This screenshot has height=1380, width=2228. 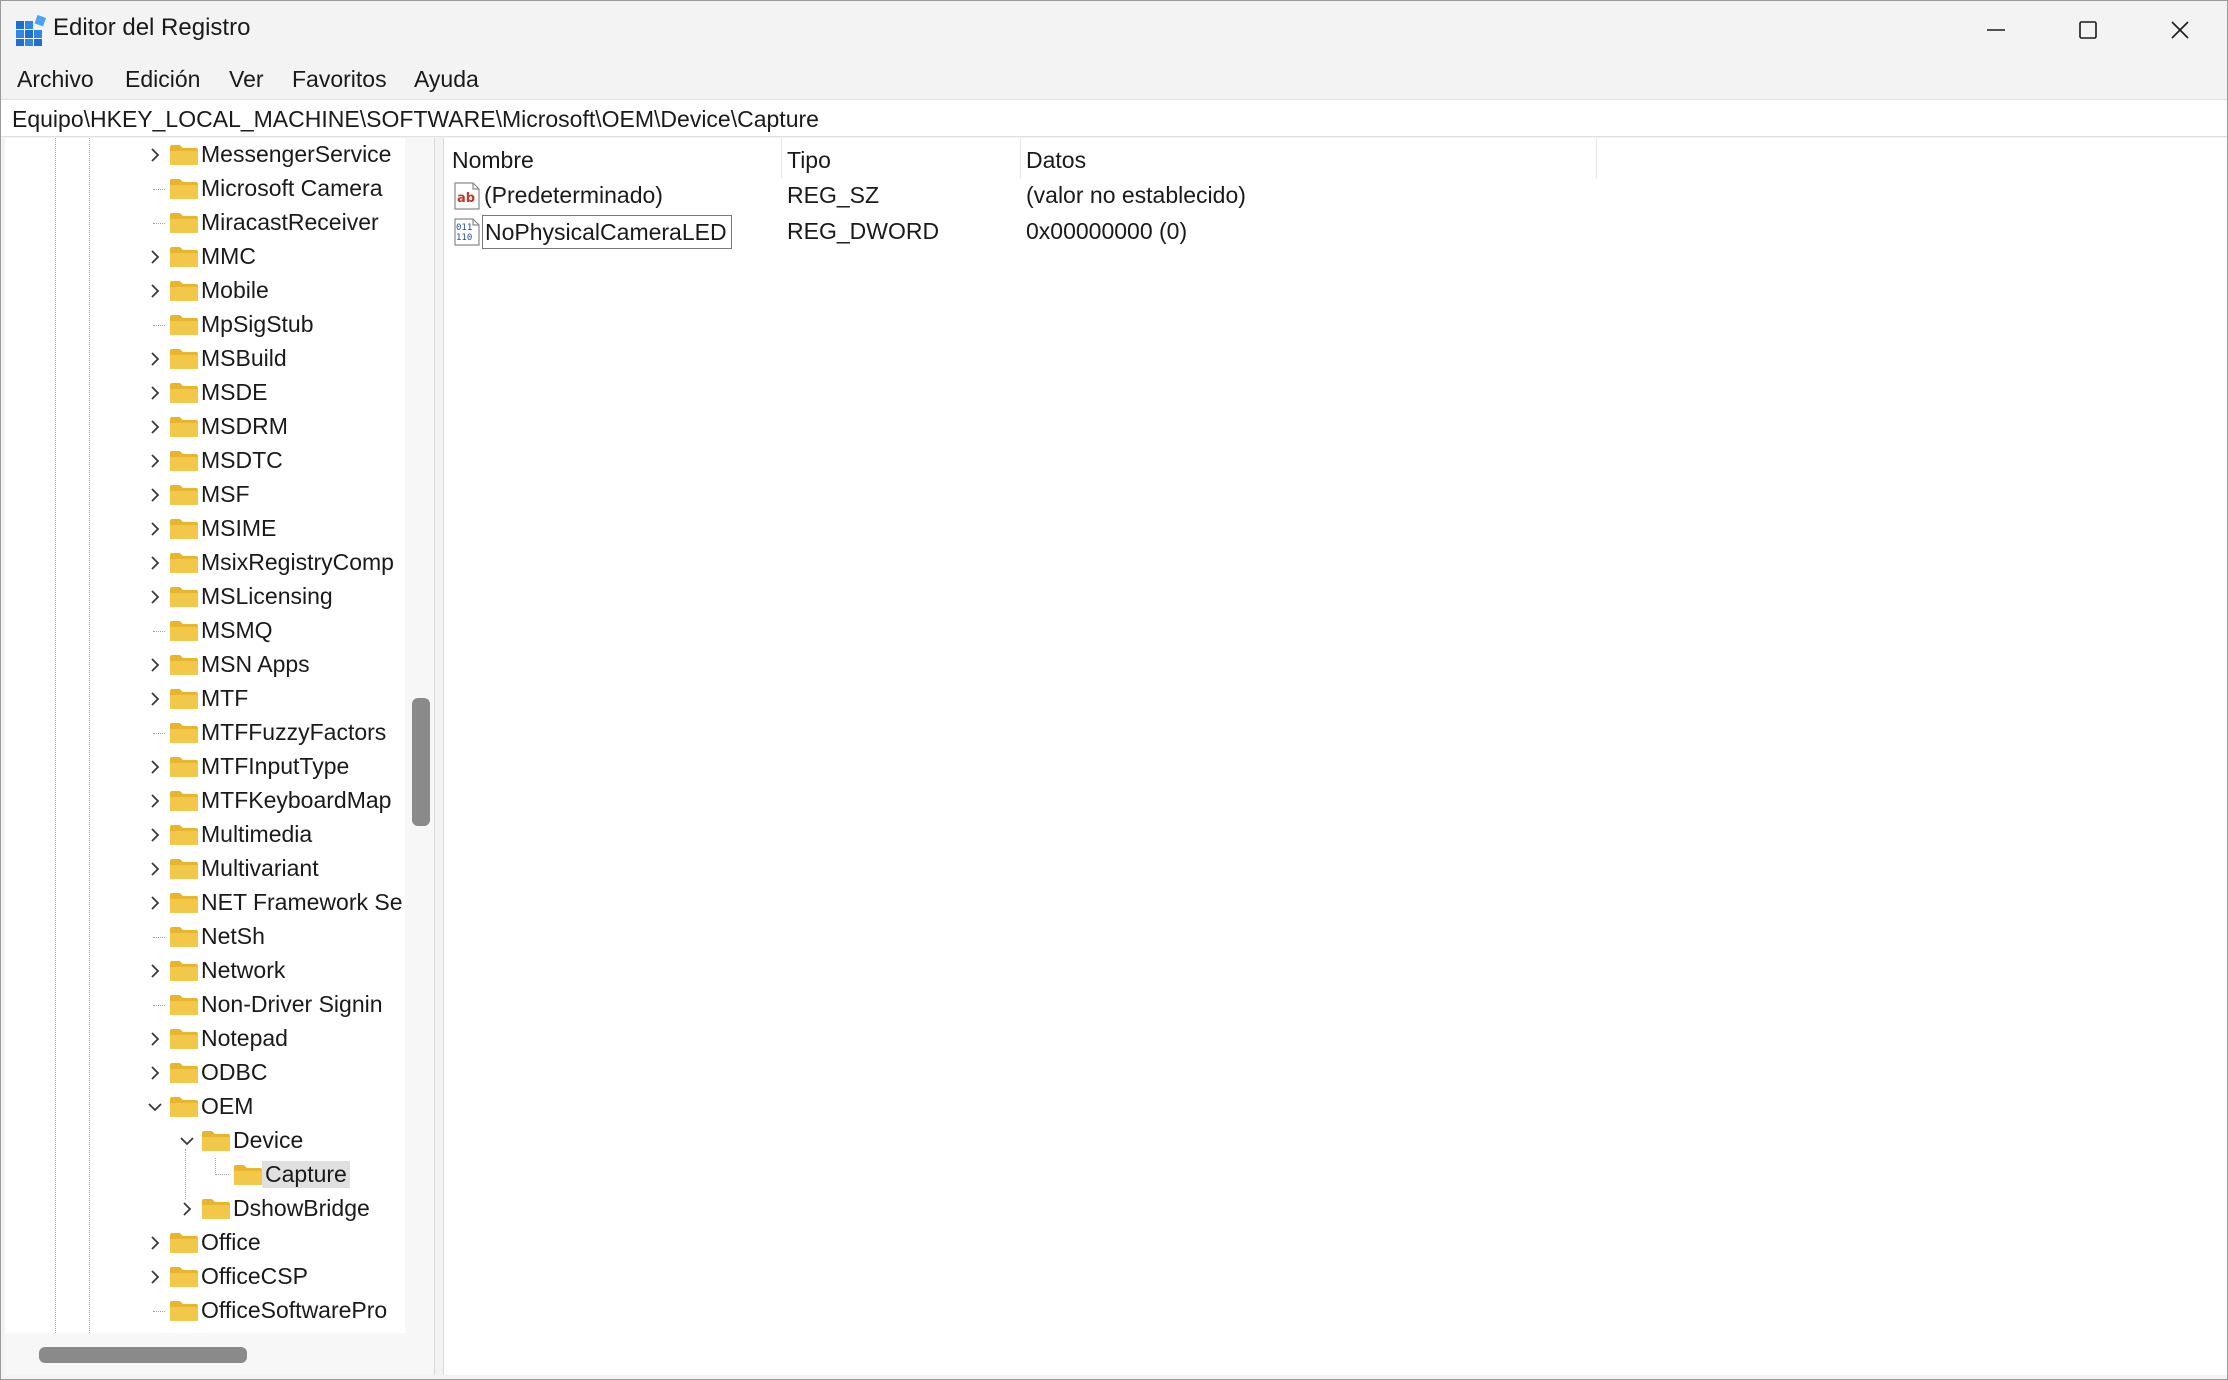 What do you see at coordinates (446, 79) in the screenshot?
I see `menu-ayuda: Ayuda` at bounding box center [446, 79].